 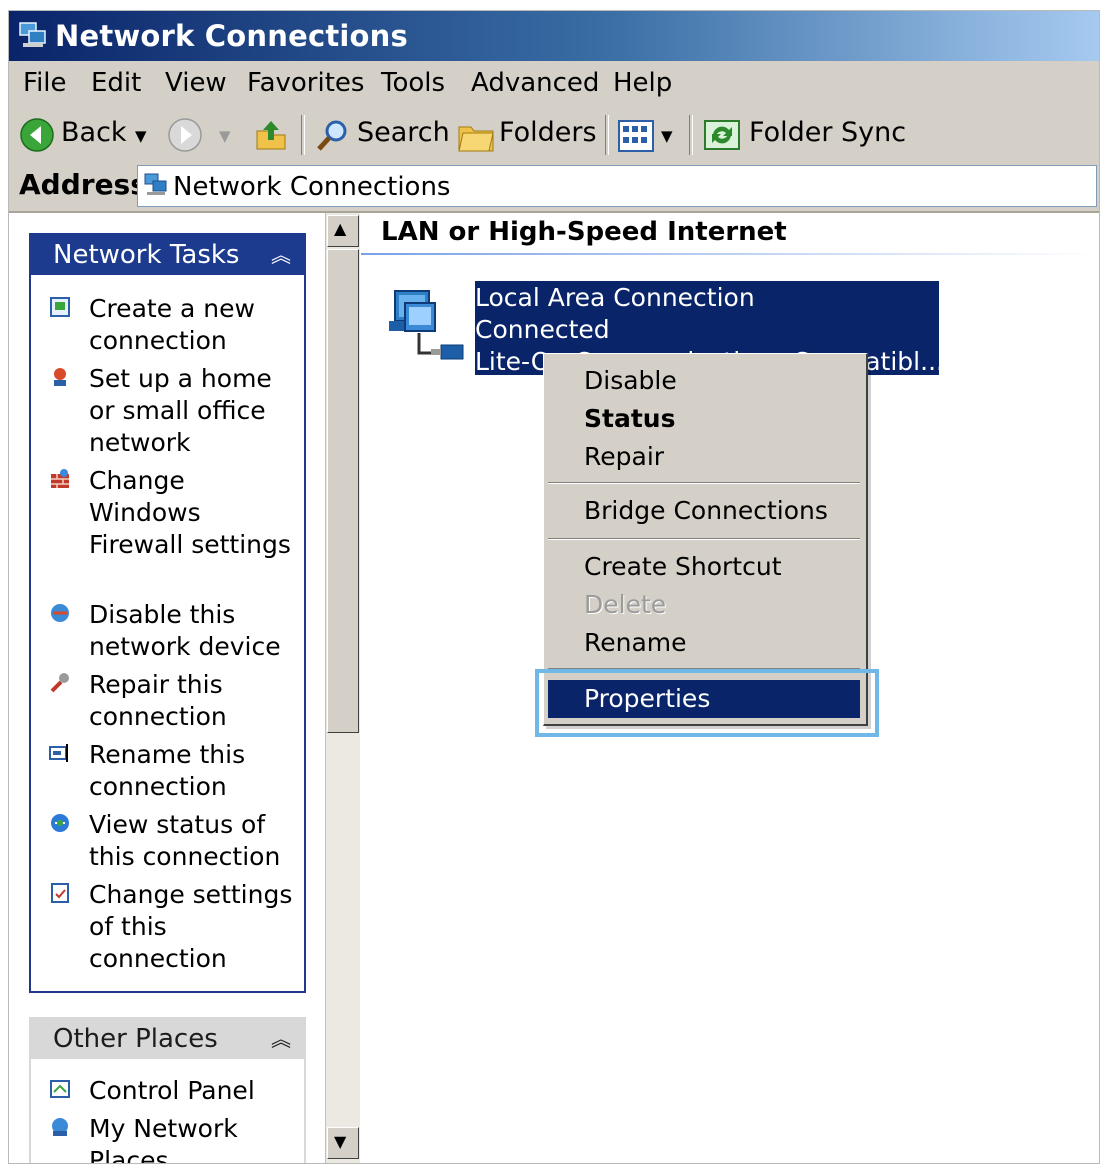 I want to click on folder-sync-button: Folder Sync, so click(x=827, y=132).